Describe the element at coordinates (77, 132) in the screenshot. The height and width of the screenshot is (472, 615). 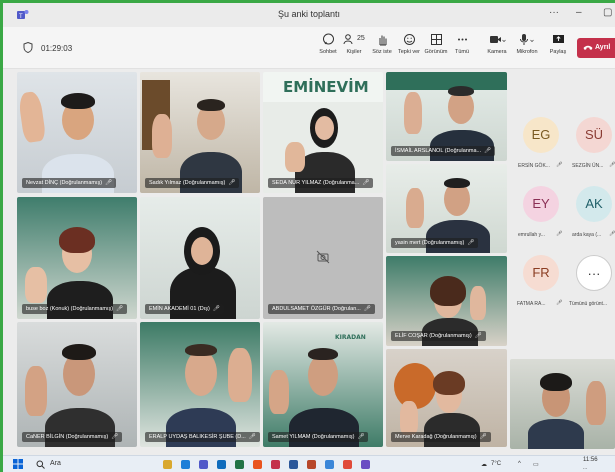
I see `video-tile: Nevzat DİNÇ (Doğrulanmamış) 🎤︎` at that location.